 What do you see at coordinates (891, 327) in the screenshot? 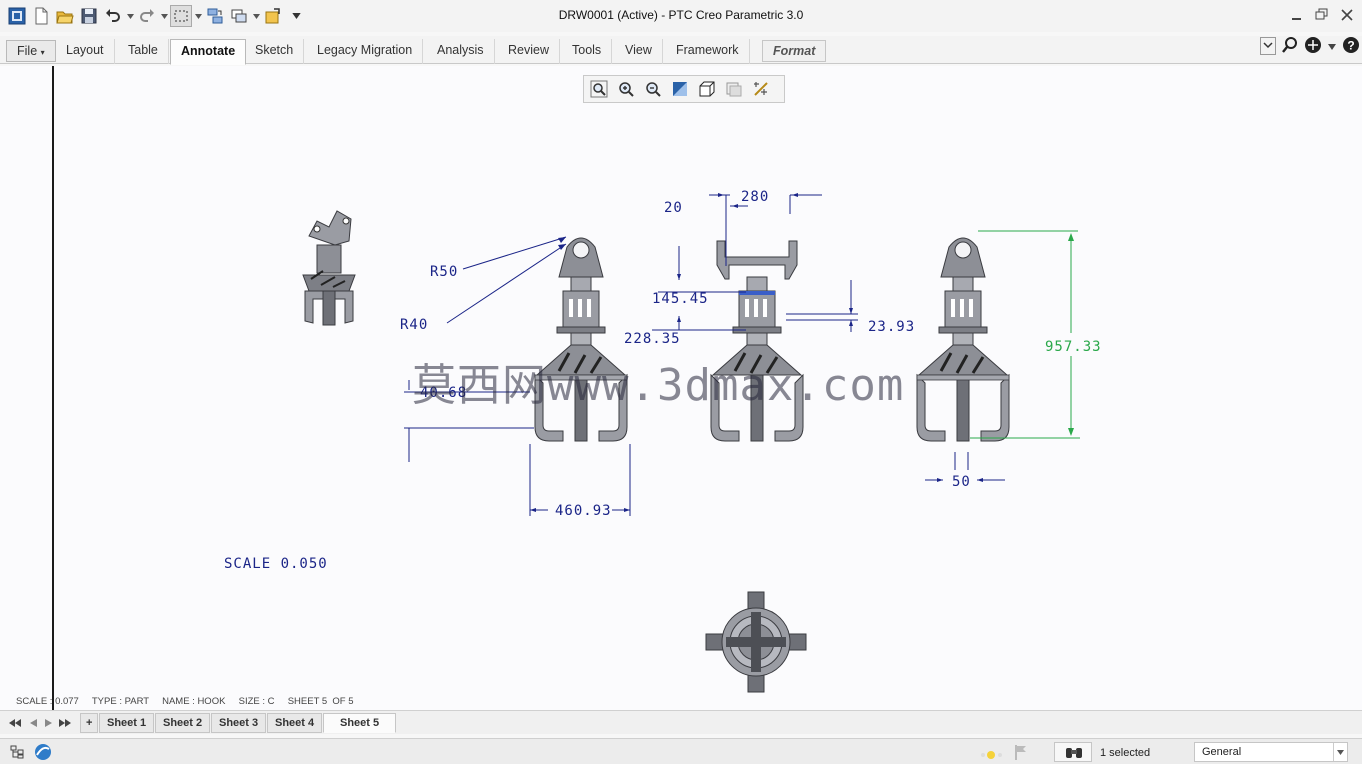
I see `dim-23-93: 23.93` at bounding box center [891, 327].